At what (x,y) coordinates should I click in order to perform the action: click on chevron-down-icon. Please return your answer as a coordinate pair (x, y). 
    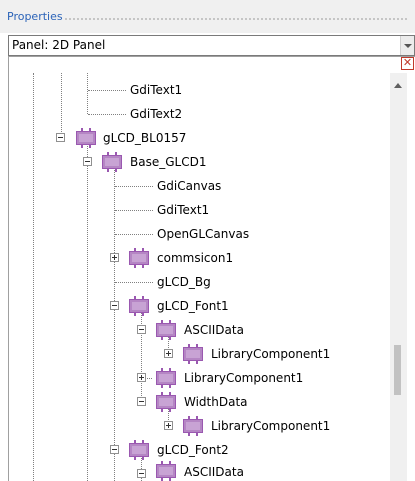
    Looking at the image, I should click on (407, 45).